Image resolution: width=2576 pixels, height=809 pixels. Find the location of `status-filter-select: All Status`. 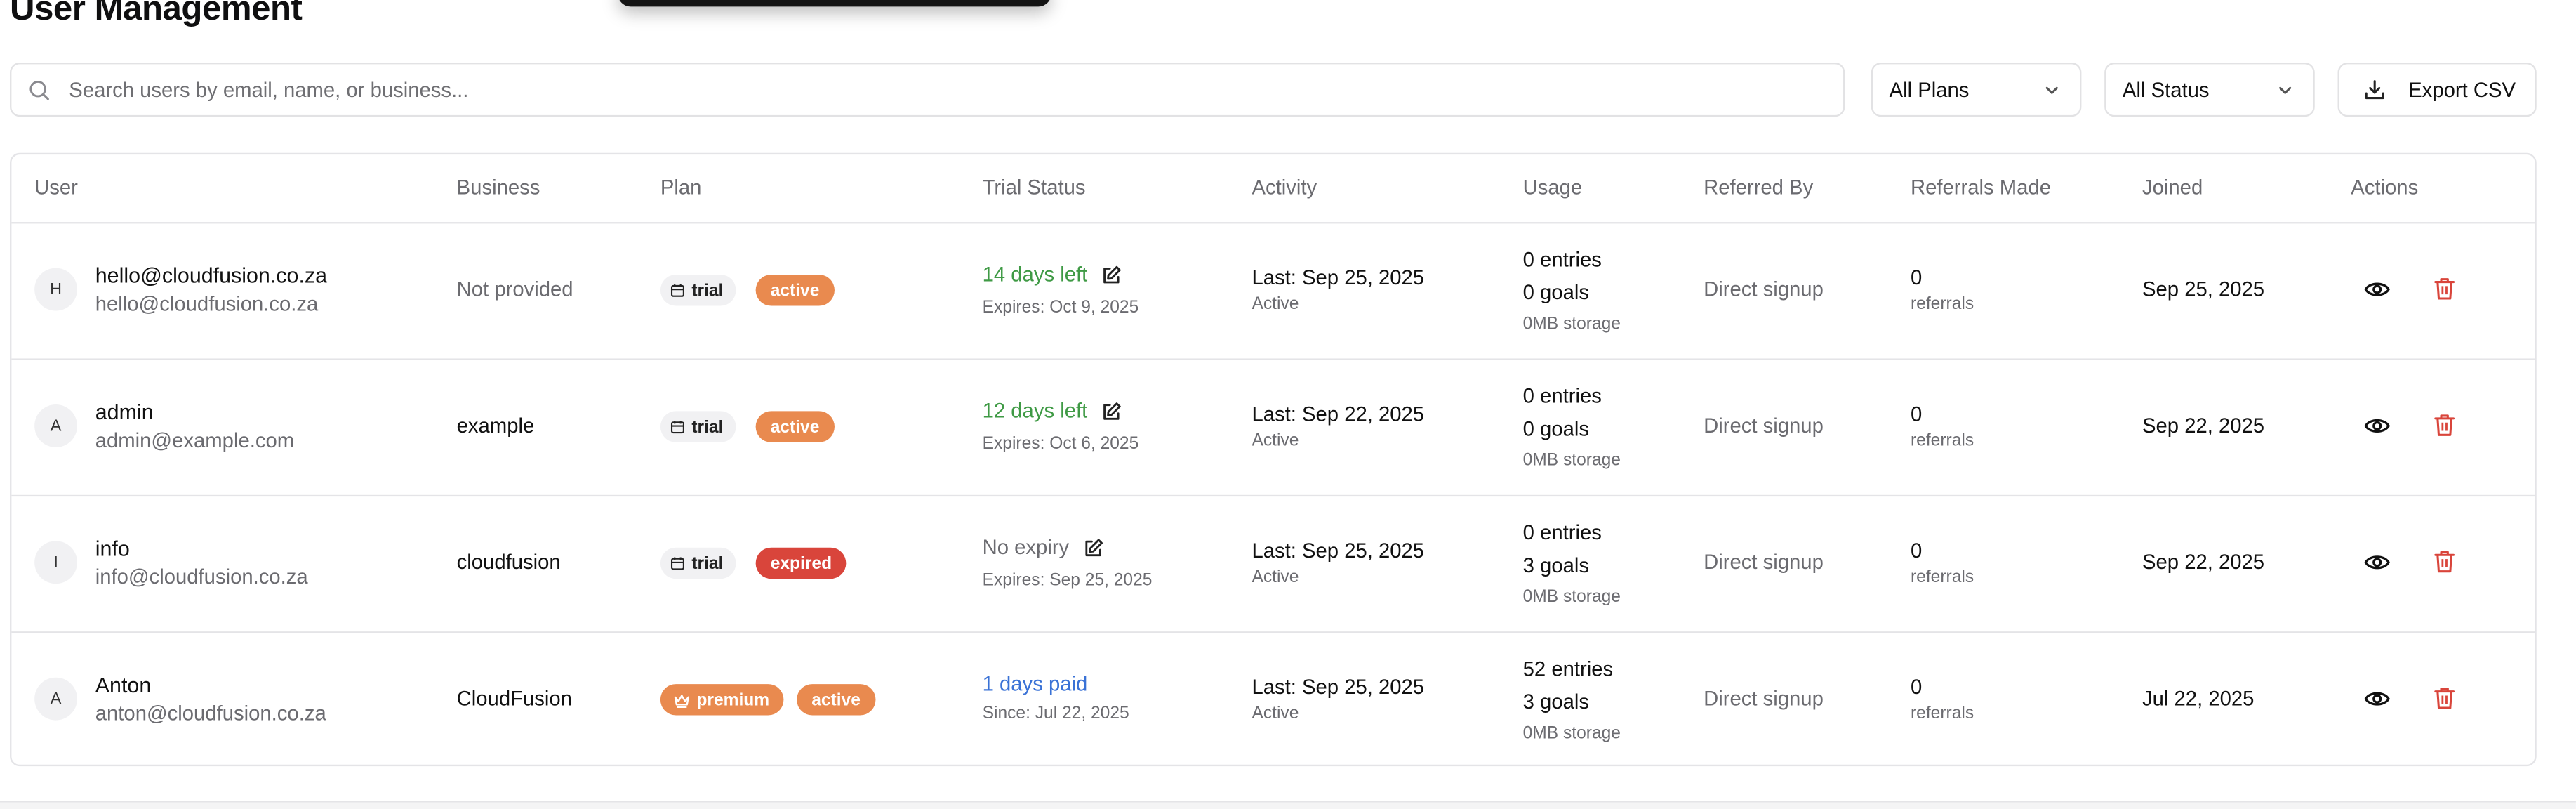

status-filter-select: All Status is located at coordinates (2209, 89).